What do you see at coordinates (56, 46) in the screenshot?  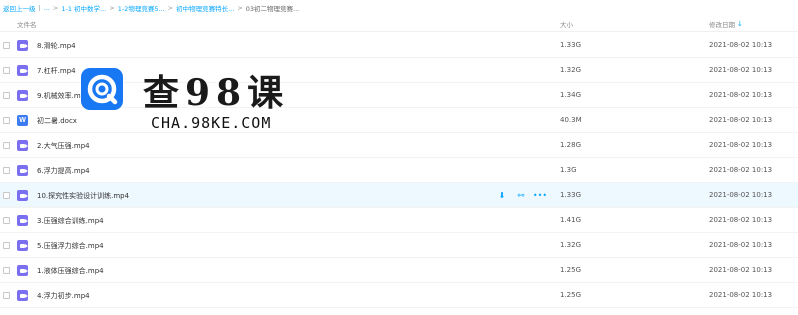 I see `file-name: 8.滑轮.mp4` at bounding box center [56, 46].